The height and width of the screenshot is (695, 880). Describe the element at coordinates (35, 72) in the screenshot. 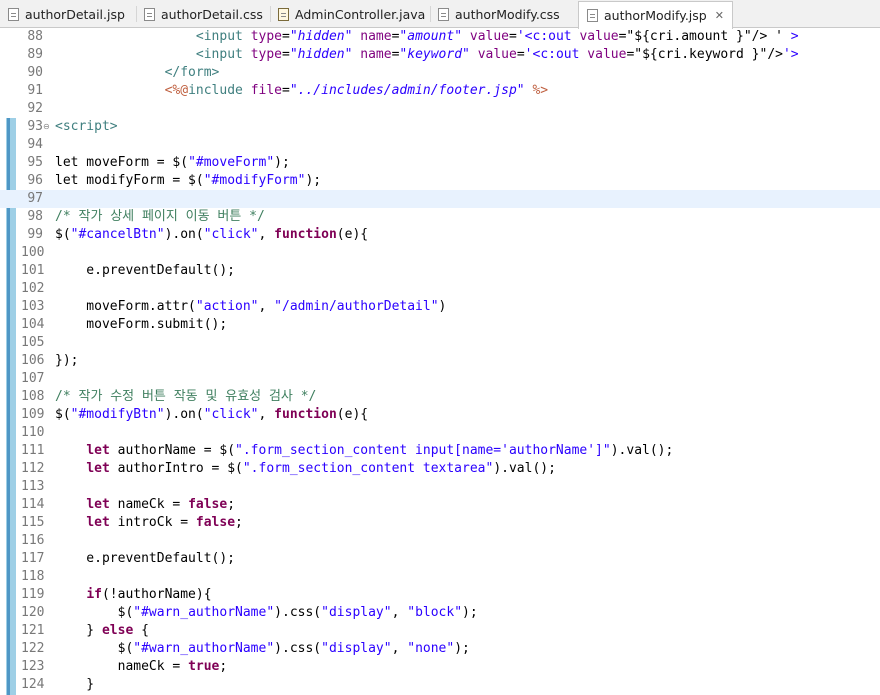

I see `line-number: 90` at that location.